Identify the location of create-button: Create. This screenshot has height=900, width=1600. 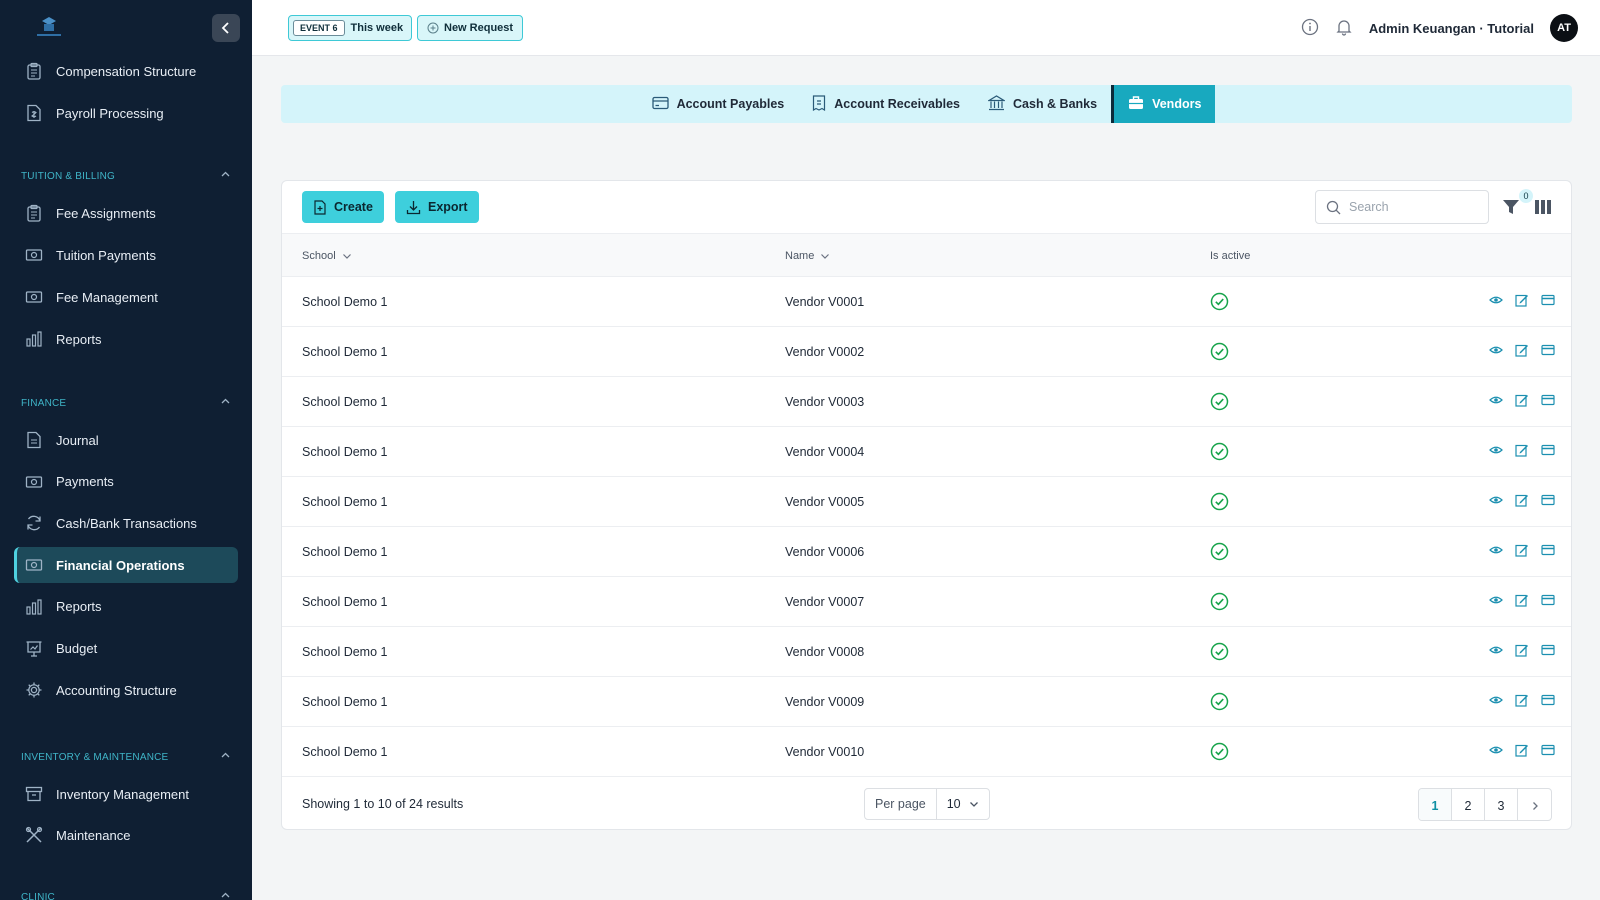
(343, 207).